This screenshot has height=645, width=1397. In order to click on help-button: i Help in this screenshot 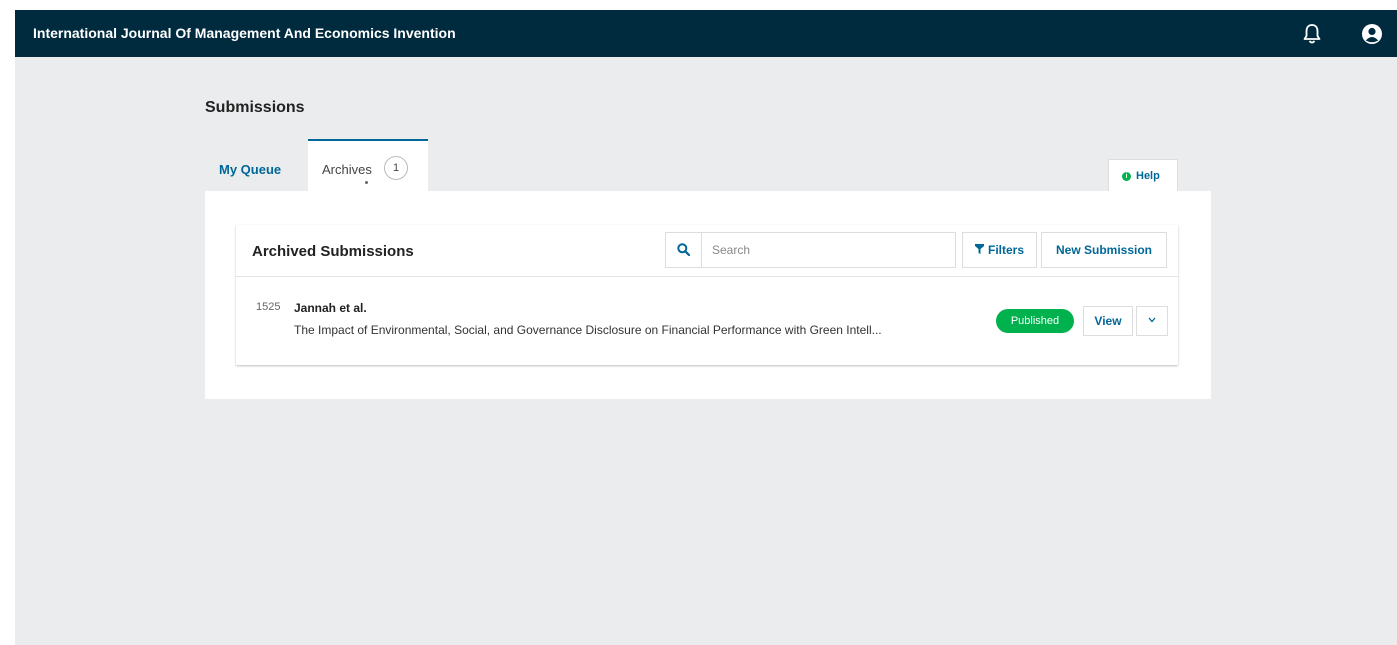, I will do `click(1143, 175)`.